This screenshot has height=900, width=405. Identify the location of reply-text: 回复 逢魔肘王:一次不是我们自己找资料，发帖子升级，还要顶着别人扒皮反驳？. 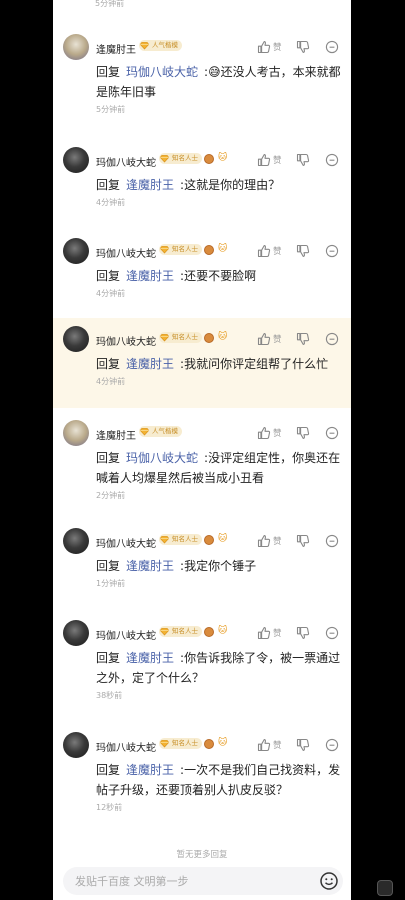
(221, 780).